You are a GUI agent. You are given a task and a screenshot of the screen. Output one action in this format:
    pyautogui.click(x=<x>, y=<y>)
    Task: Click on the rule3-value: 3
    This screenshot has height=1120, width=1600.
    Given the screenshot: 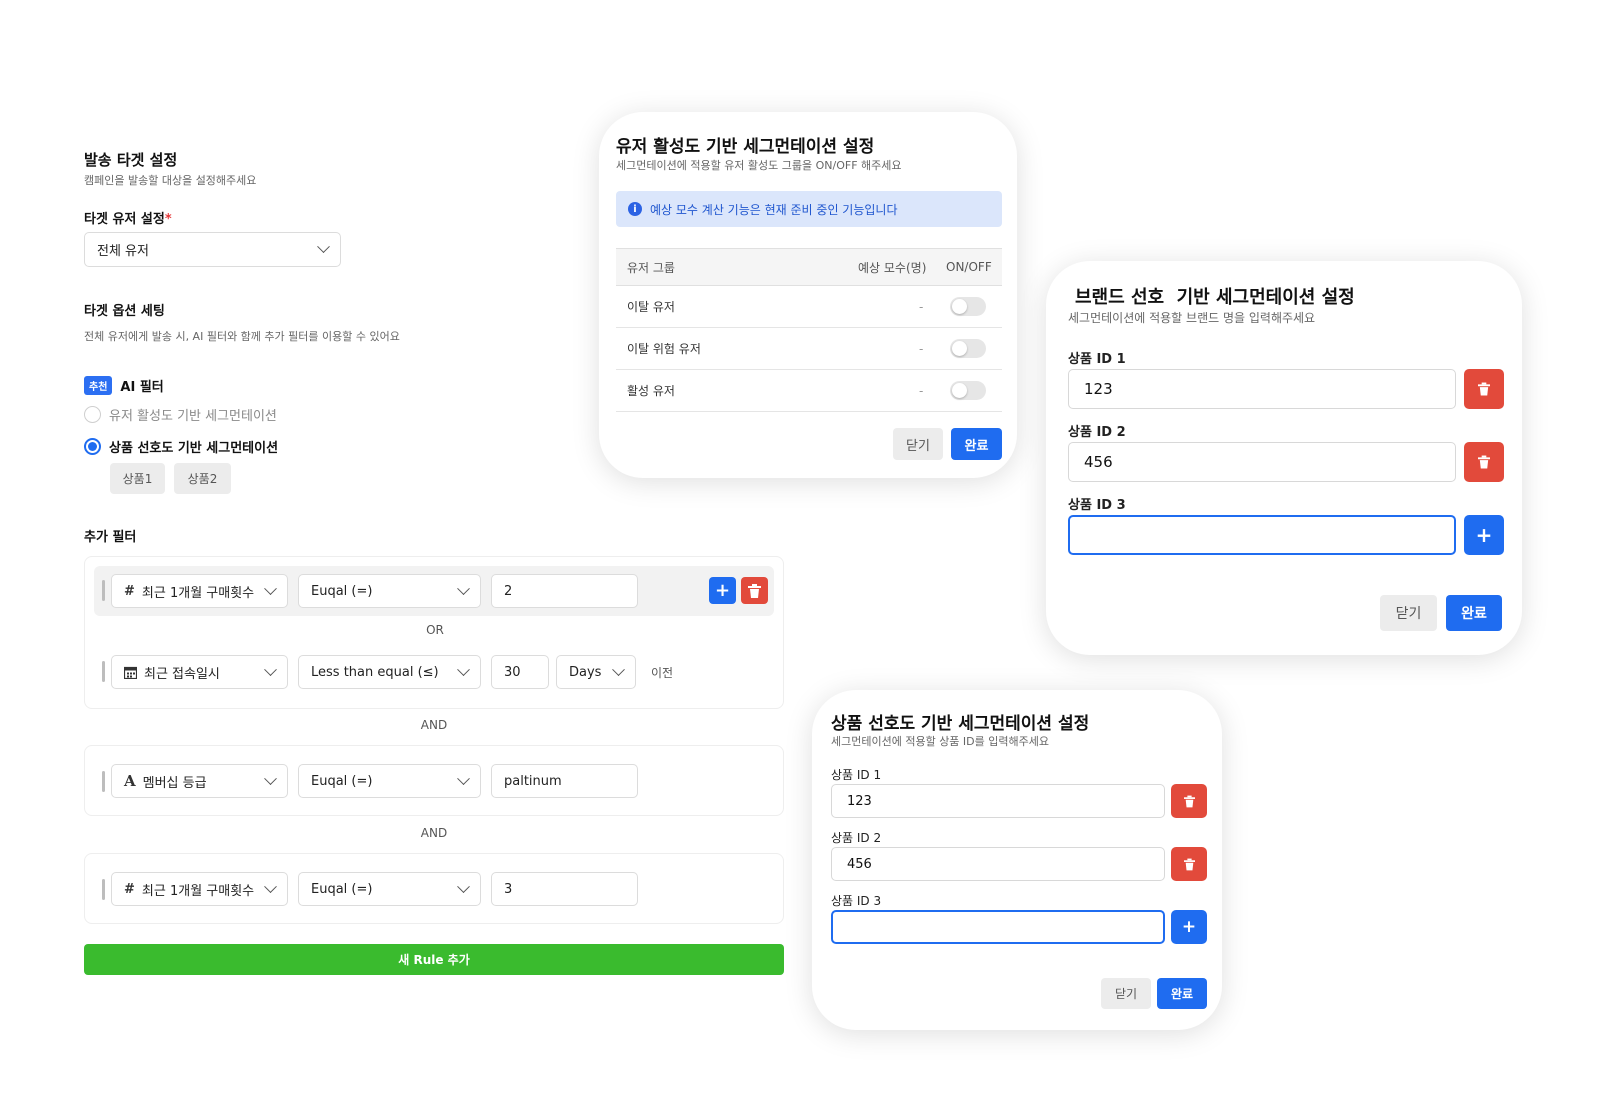 What is the action you would take?
    pyautogui.click(x=508, y=889)
    